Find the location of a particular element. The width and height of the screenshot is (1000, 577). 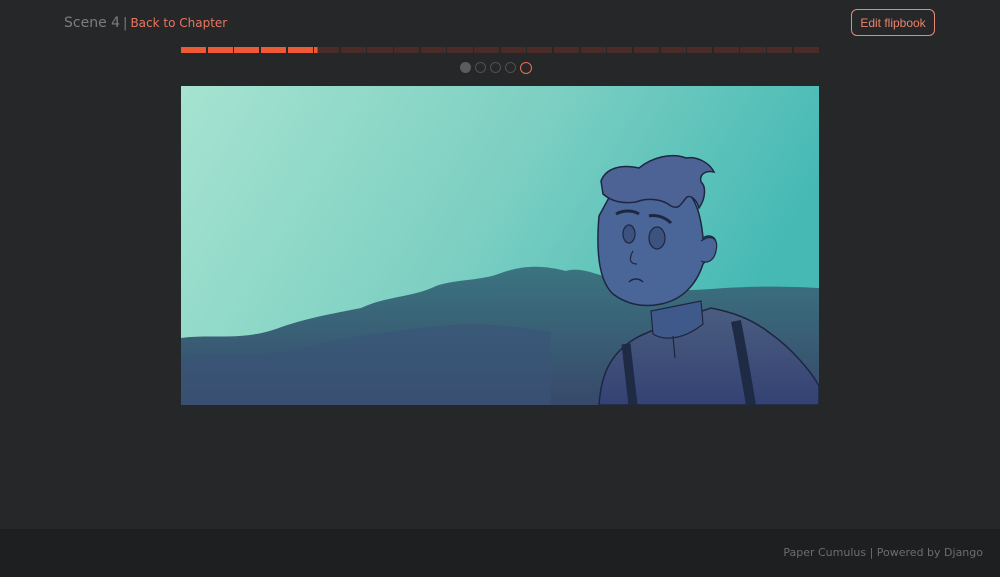

frame-pager is located at coordinates (496, 68).